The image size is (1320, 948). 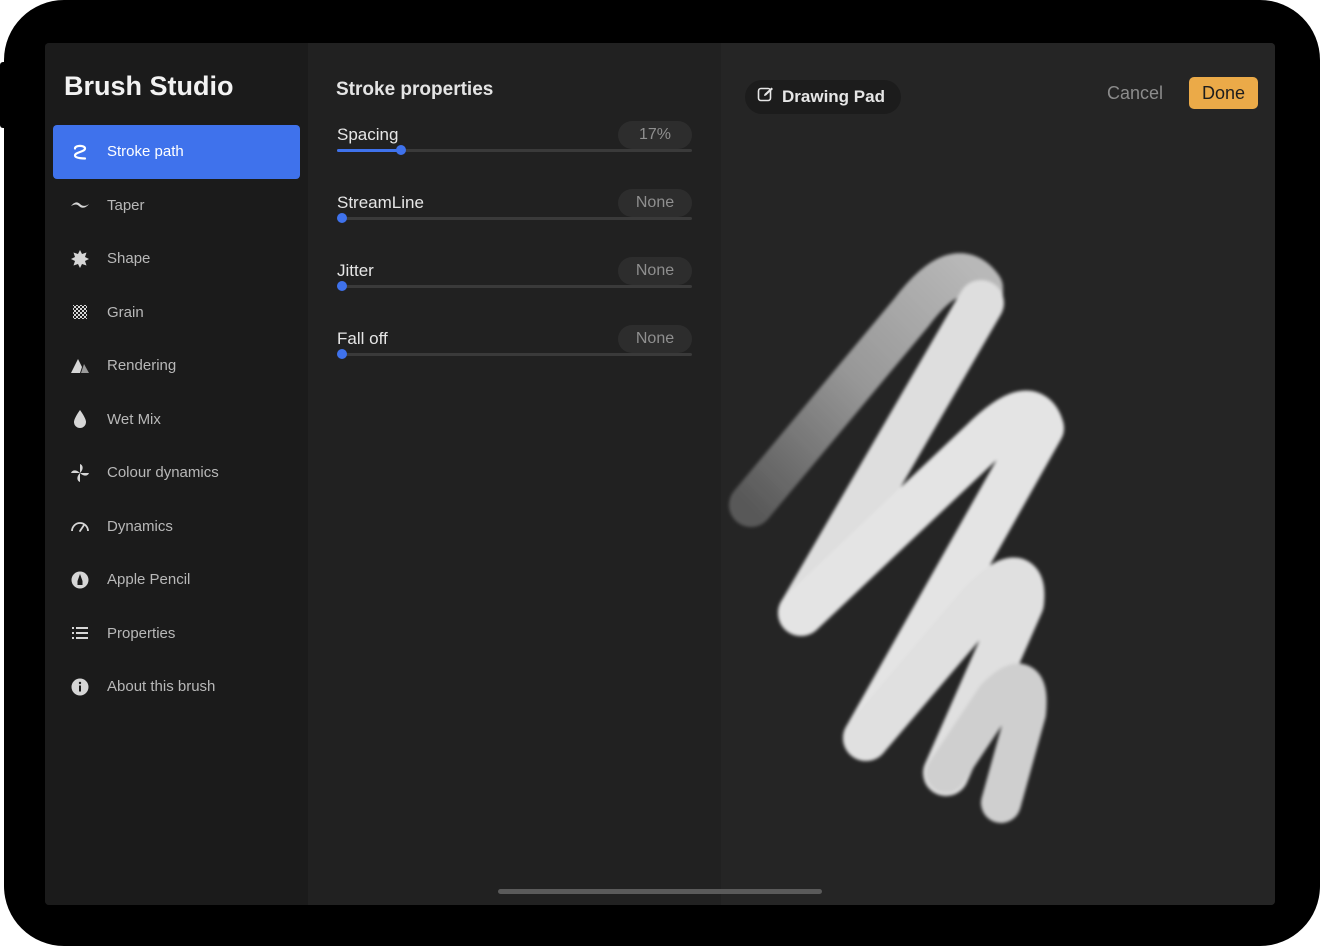 What do you see at coordinates (176, 206) in the screenshot?
I see `sidebar-item-taper: Taper` at bounding box center [176, 206].